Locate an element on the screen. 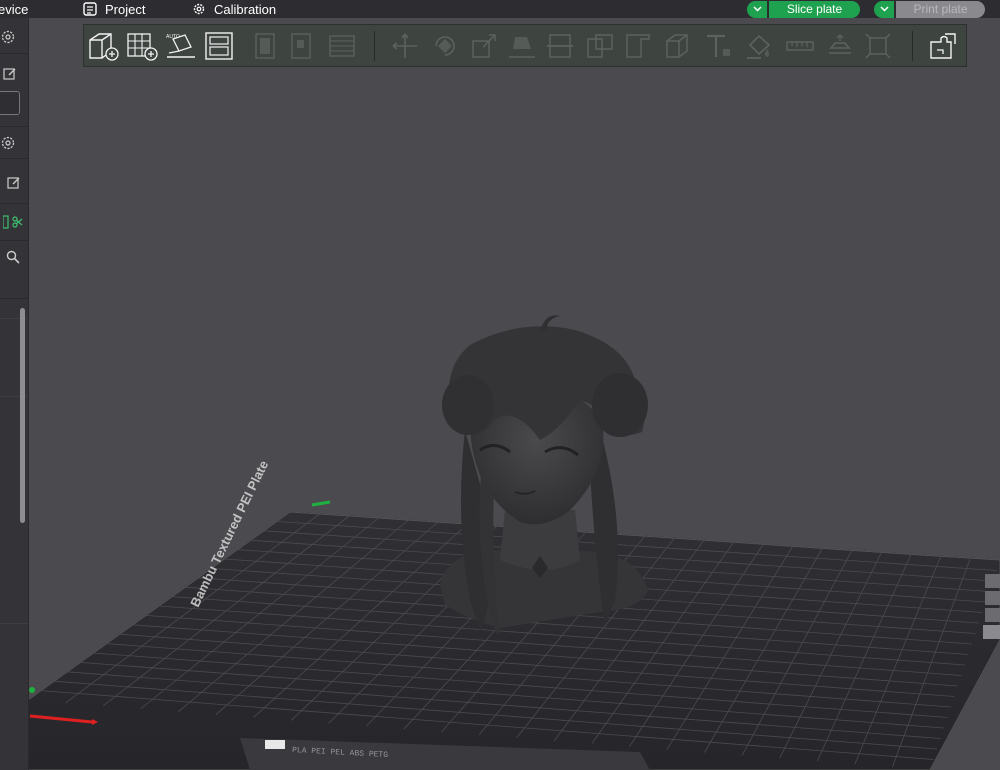 This screenshot has width=1000, height=770. assembly-icon is located at coordinates (878, 46).